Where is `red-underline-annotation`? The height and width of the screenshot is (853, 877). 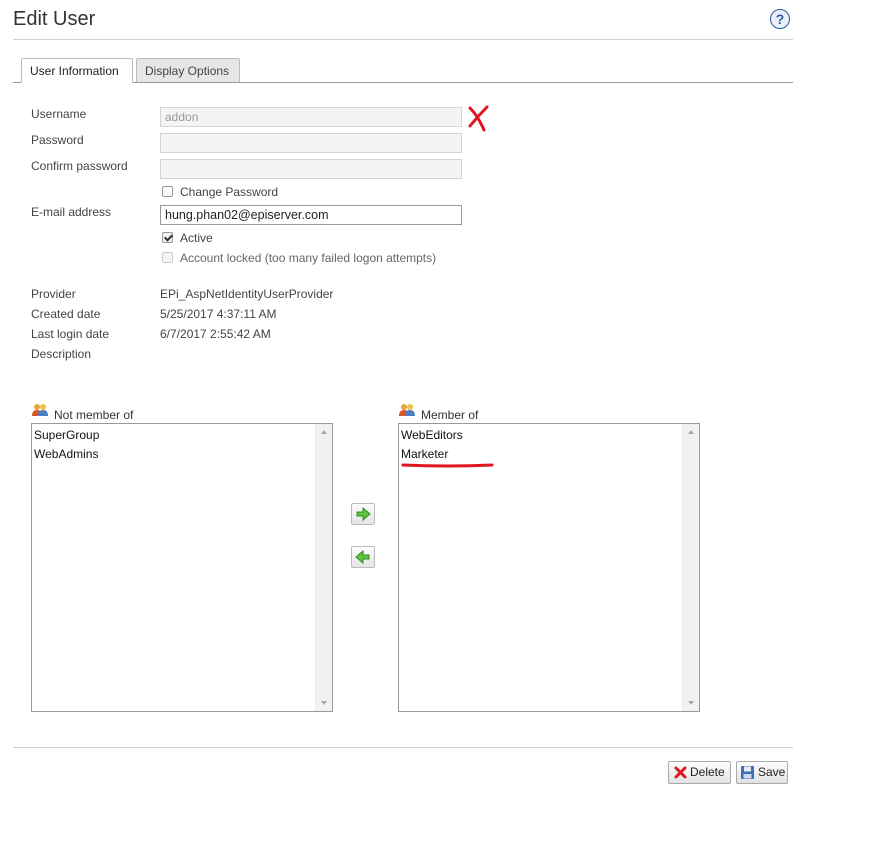 red-underline-annotation is located at coordinates (447, 465).